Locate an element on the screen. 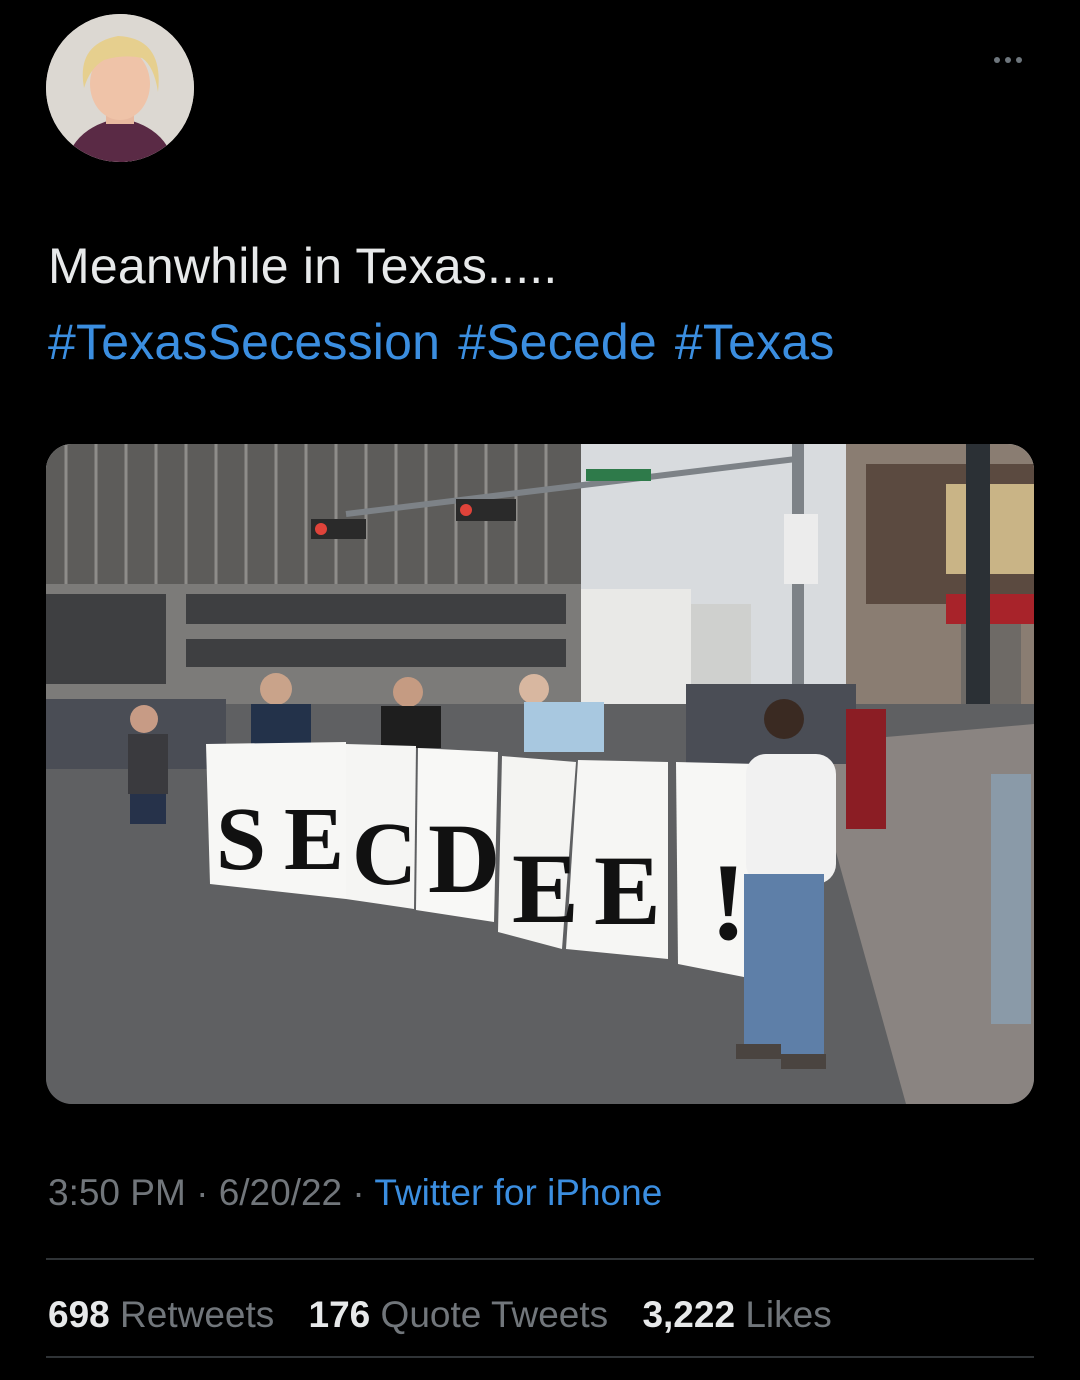 The width and height of the screenshot is (1080, 1380). author-avatar-image is located at coordinates (120, 88).